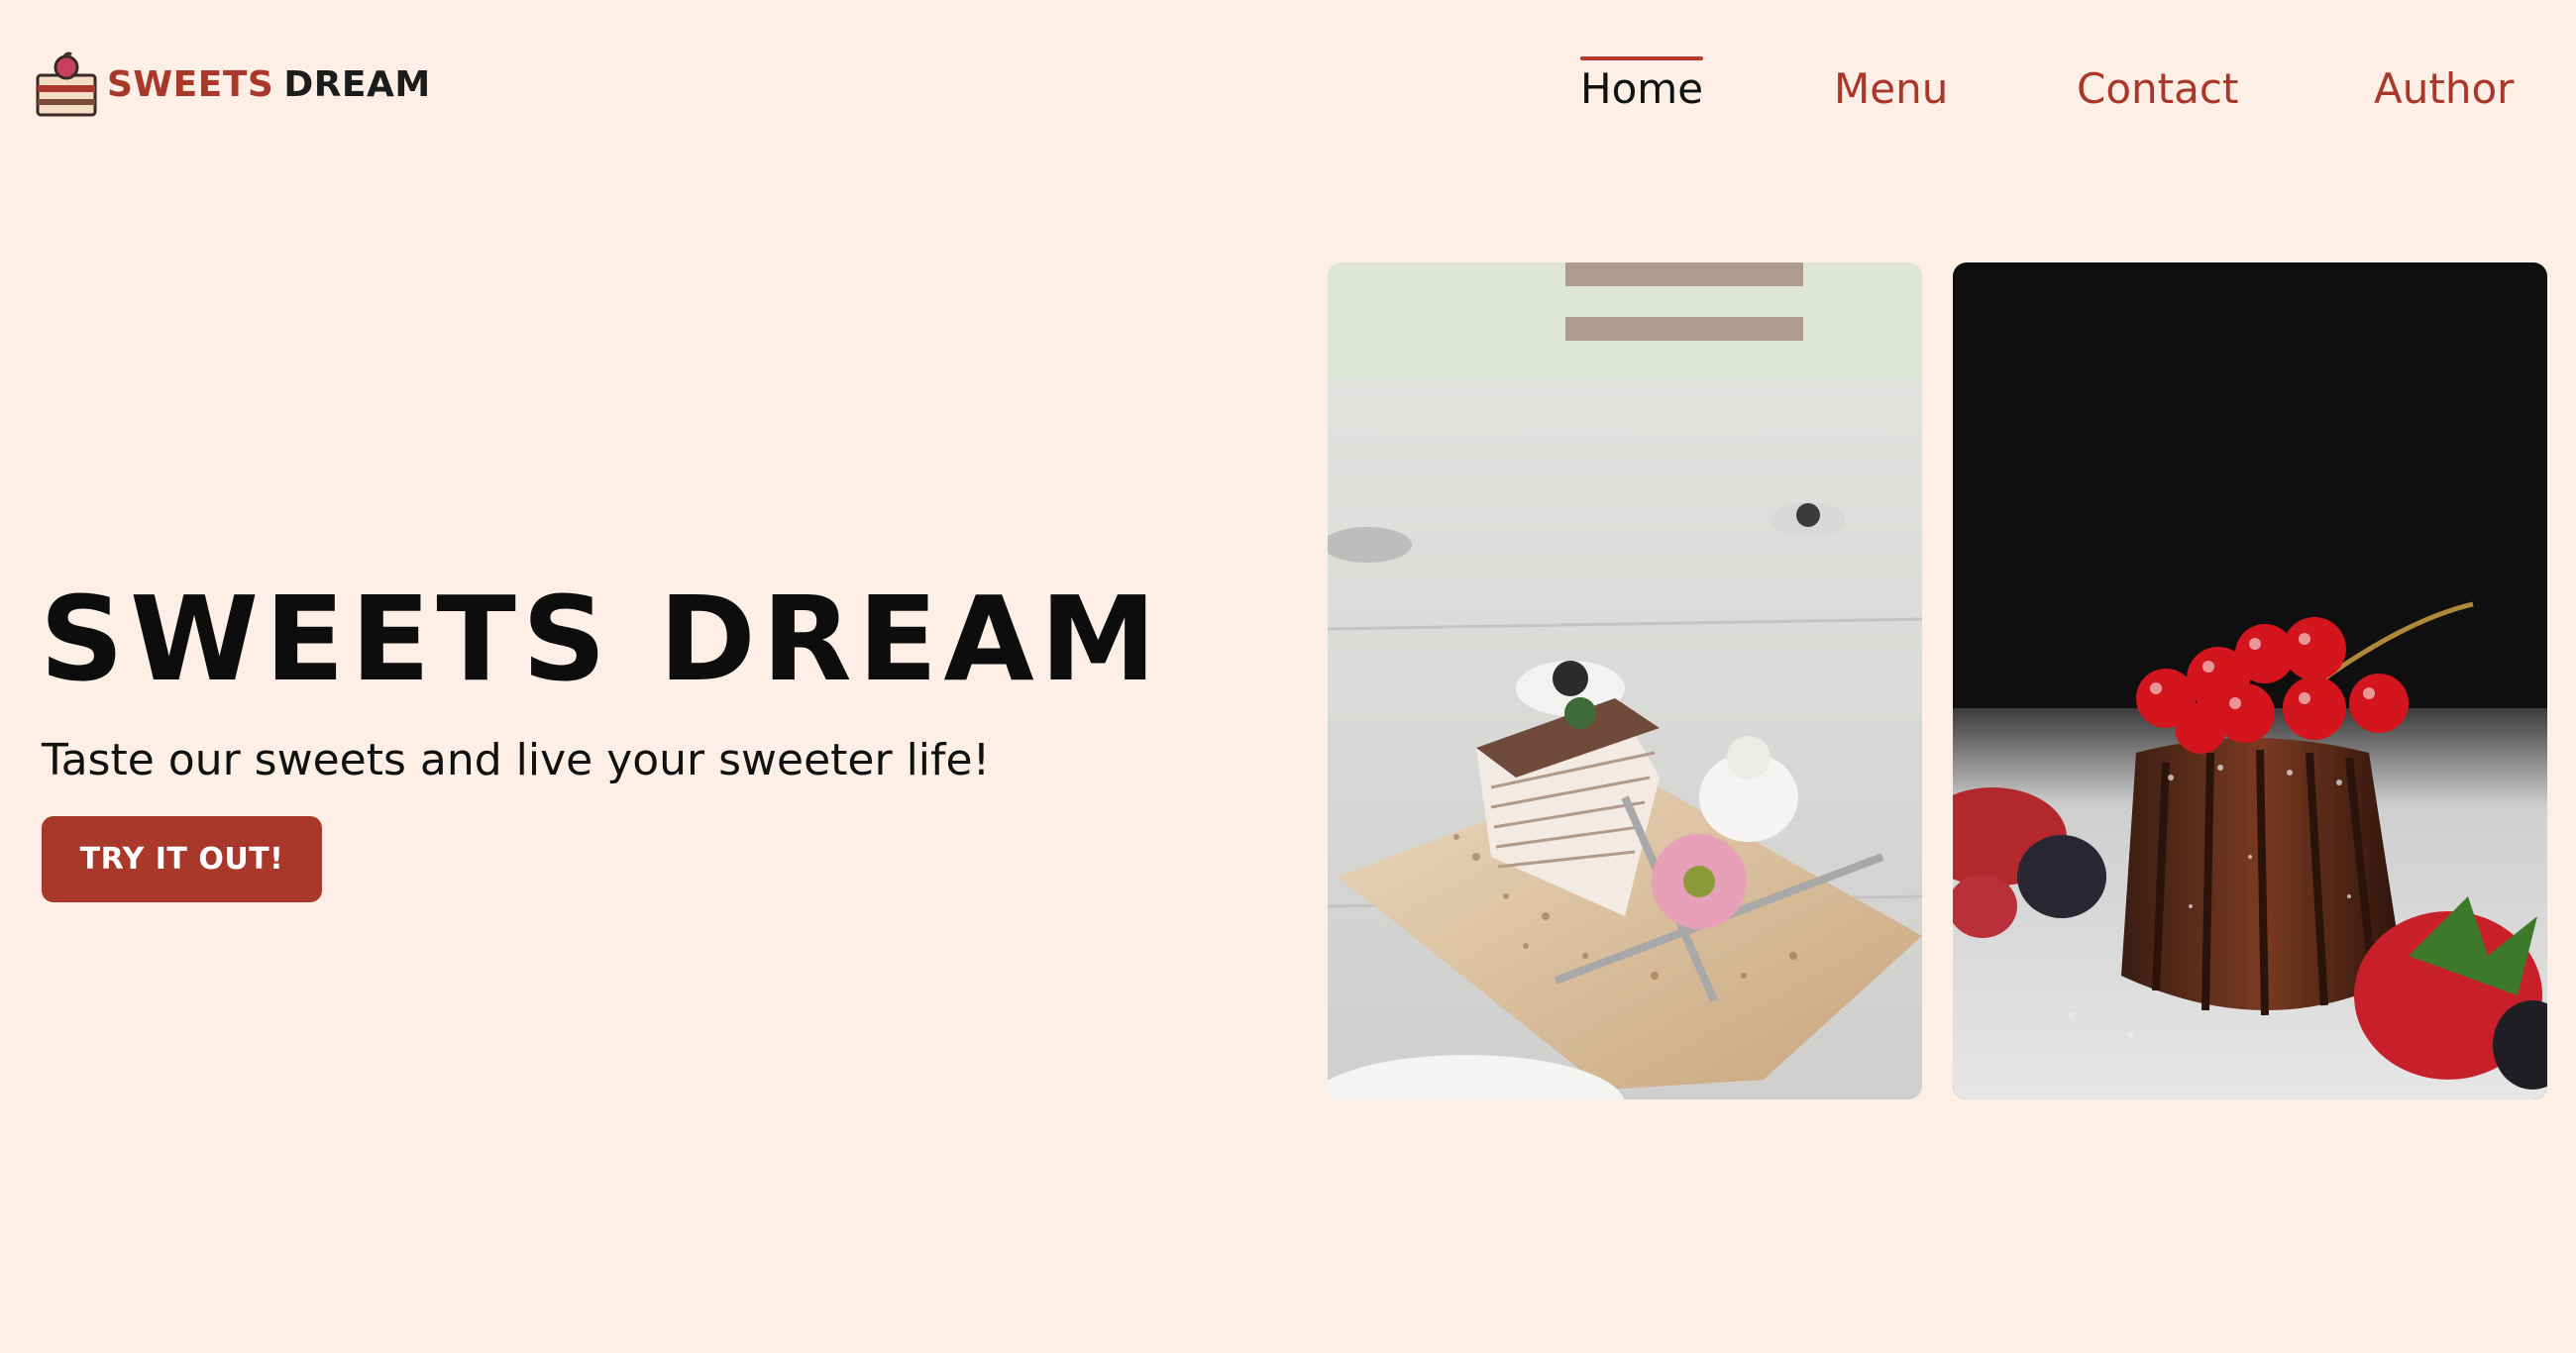 The image size is (2576, 1353). What do you see at coordinates (190, 84) in the screenshot?
I see `brand-word-1: SWEETS` at bounding box center [190, 84].